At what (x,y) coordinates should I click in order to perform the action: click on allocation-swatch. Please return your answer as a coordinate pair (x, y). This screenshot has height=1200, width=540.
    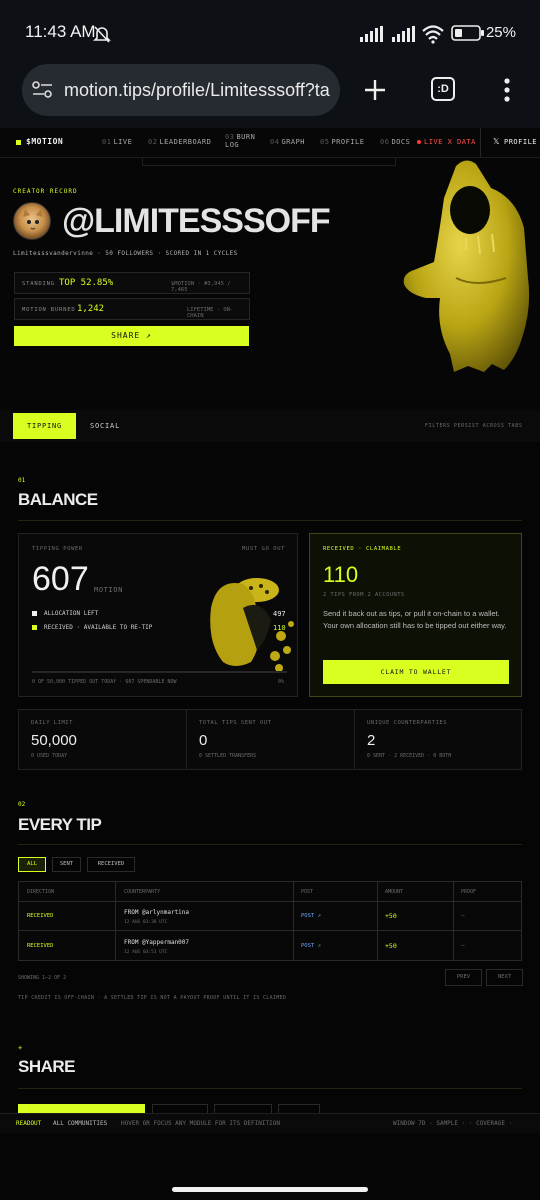
    Looking at the image, I should click on (34, 613).